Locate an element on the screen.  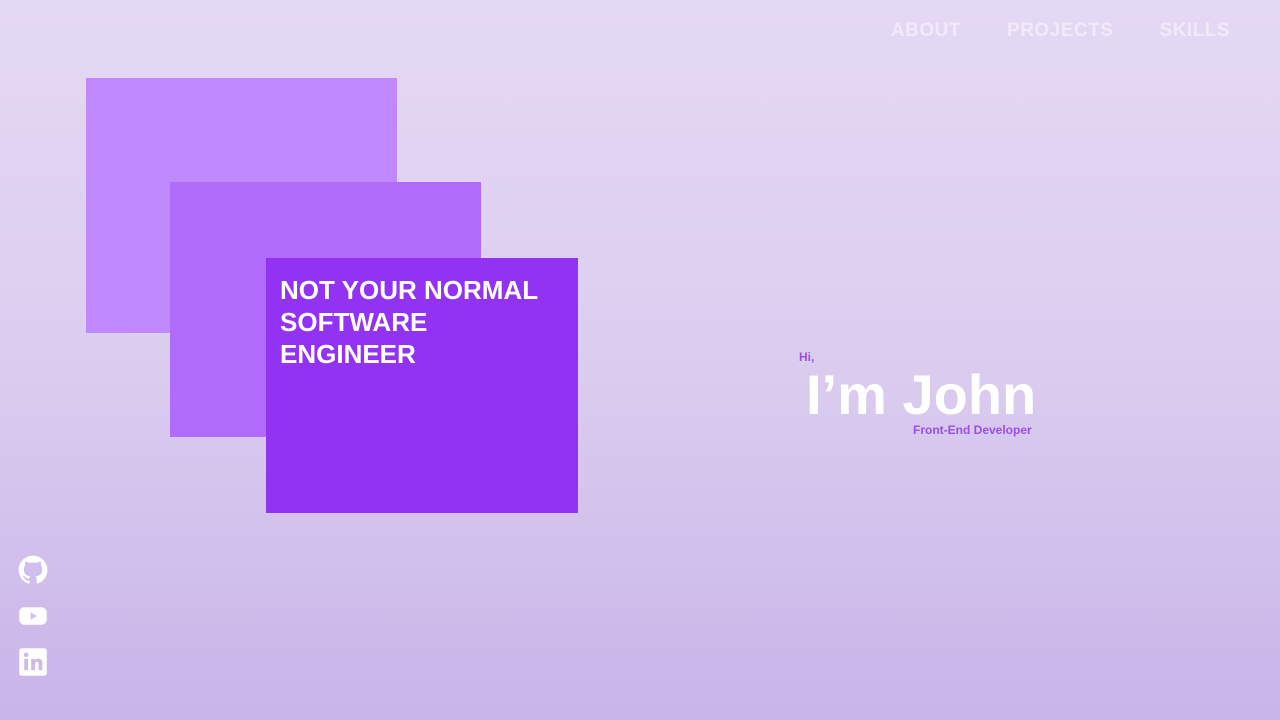
linkedin-icon is located at coordinates (33, 662).